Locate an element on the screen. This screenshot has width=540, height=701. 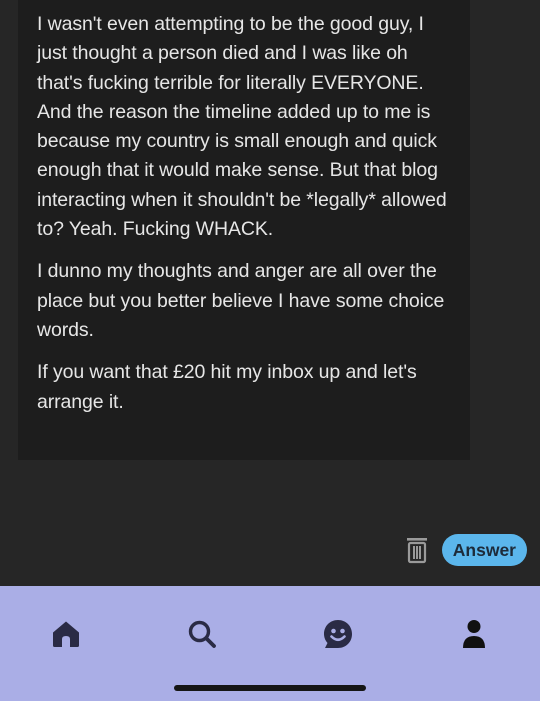
home-indicator is located at coordinates (270, 688).